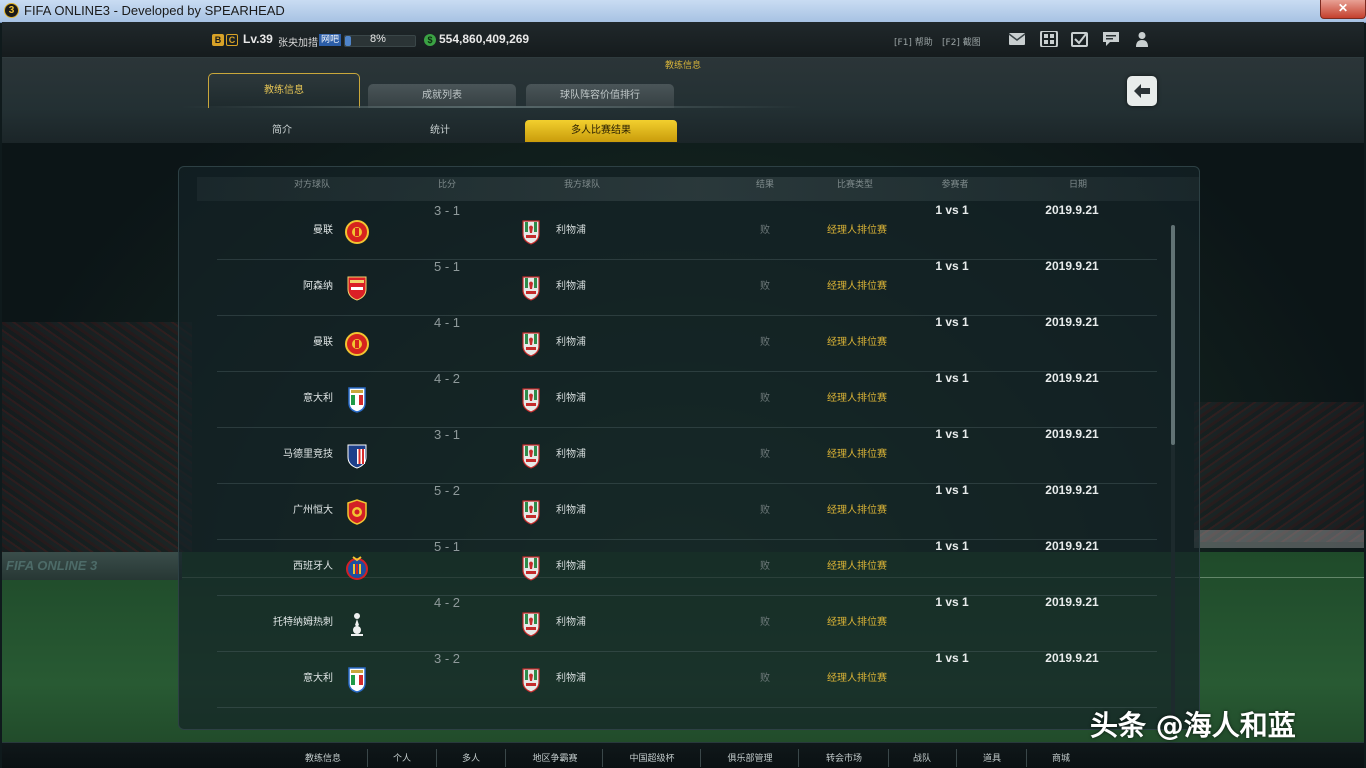  What do you see at coordinates (687, 679) in the screenshot?
I see `match-row: 意大利 3 - 2 利物浦 败 经理人排位赛 1 vs 1 2019.9.21` at bounding box center [687, 679].